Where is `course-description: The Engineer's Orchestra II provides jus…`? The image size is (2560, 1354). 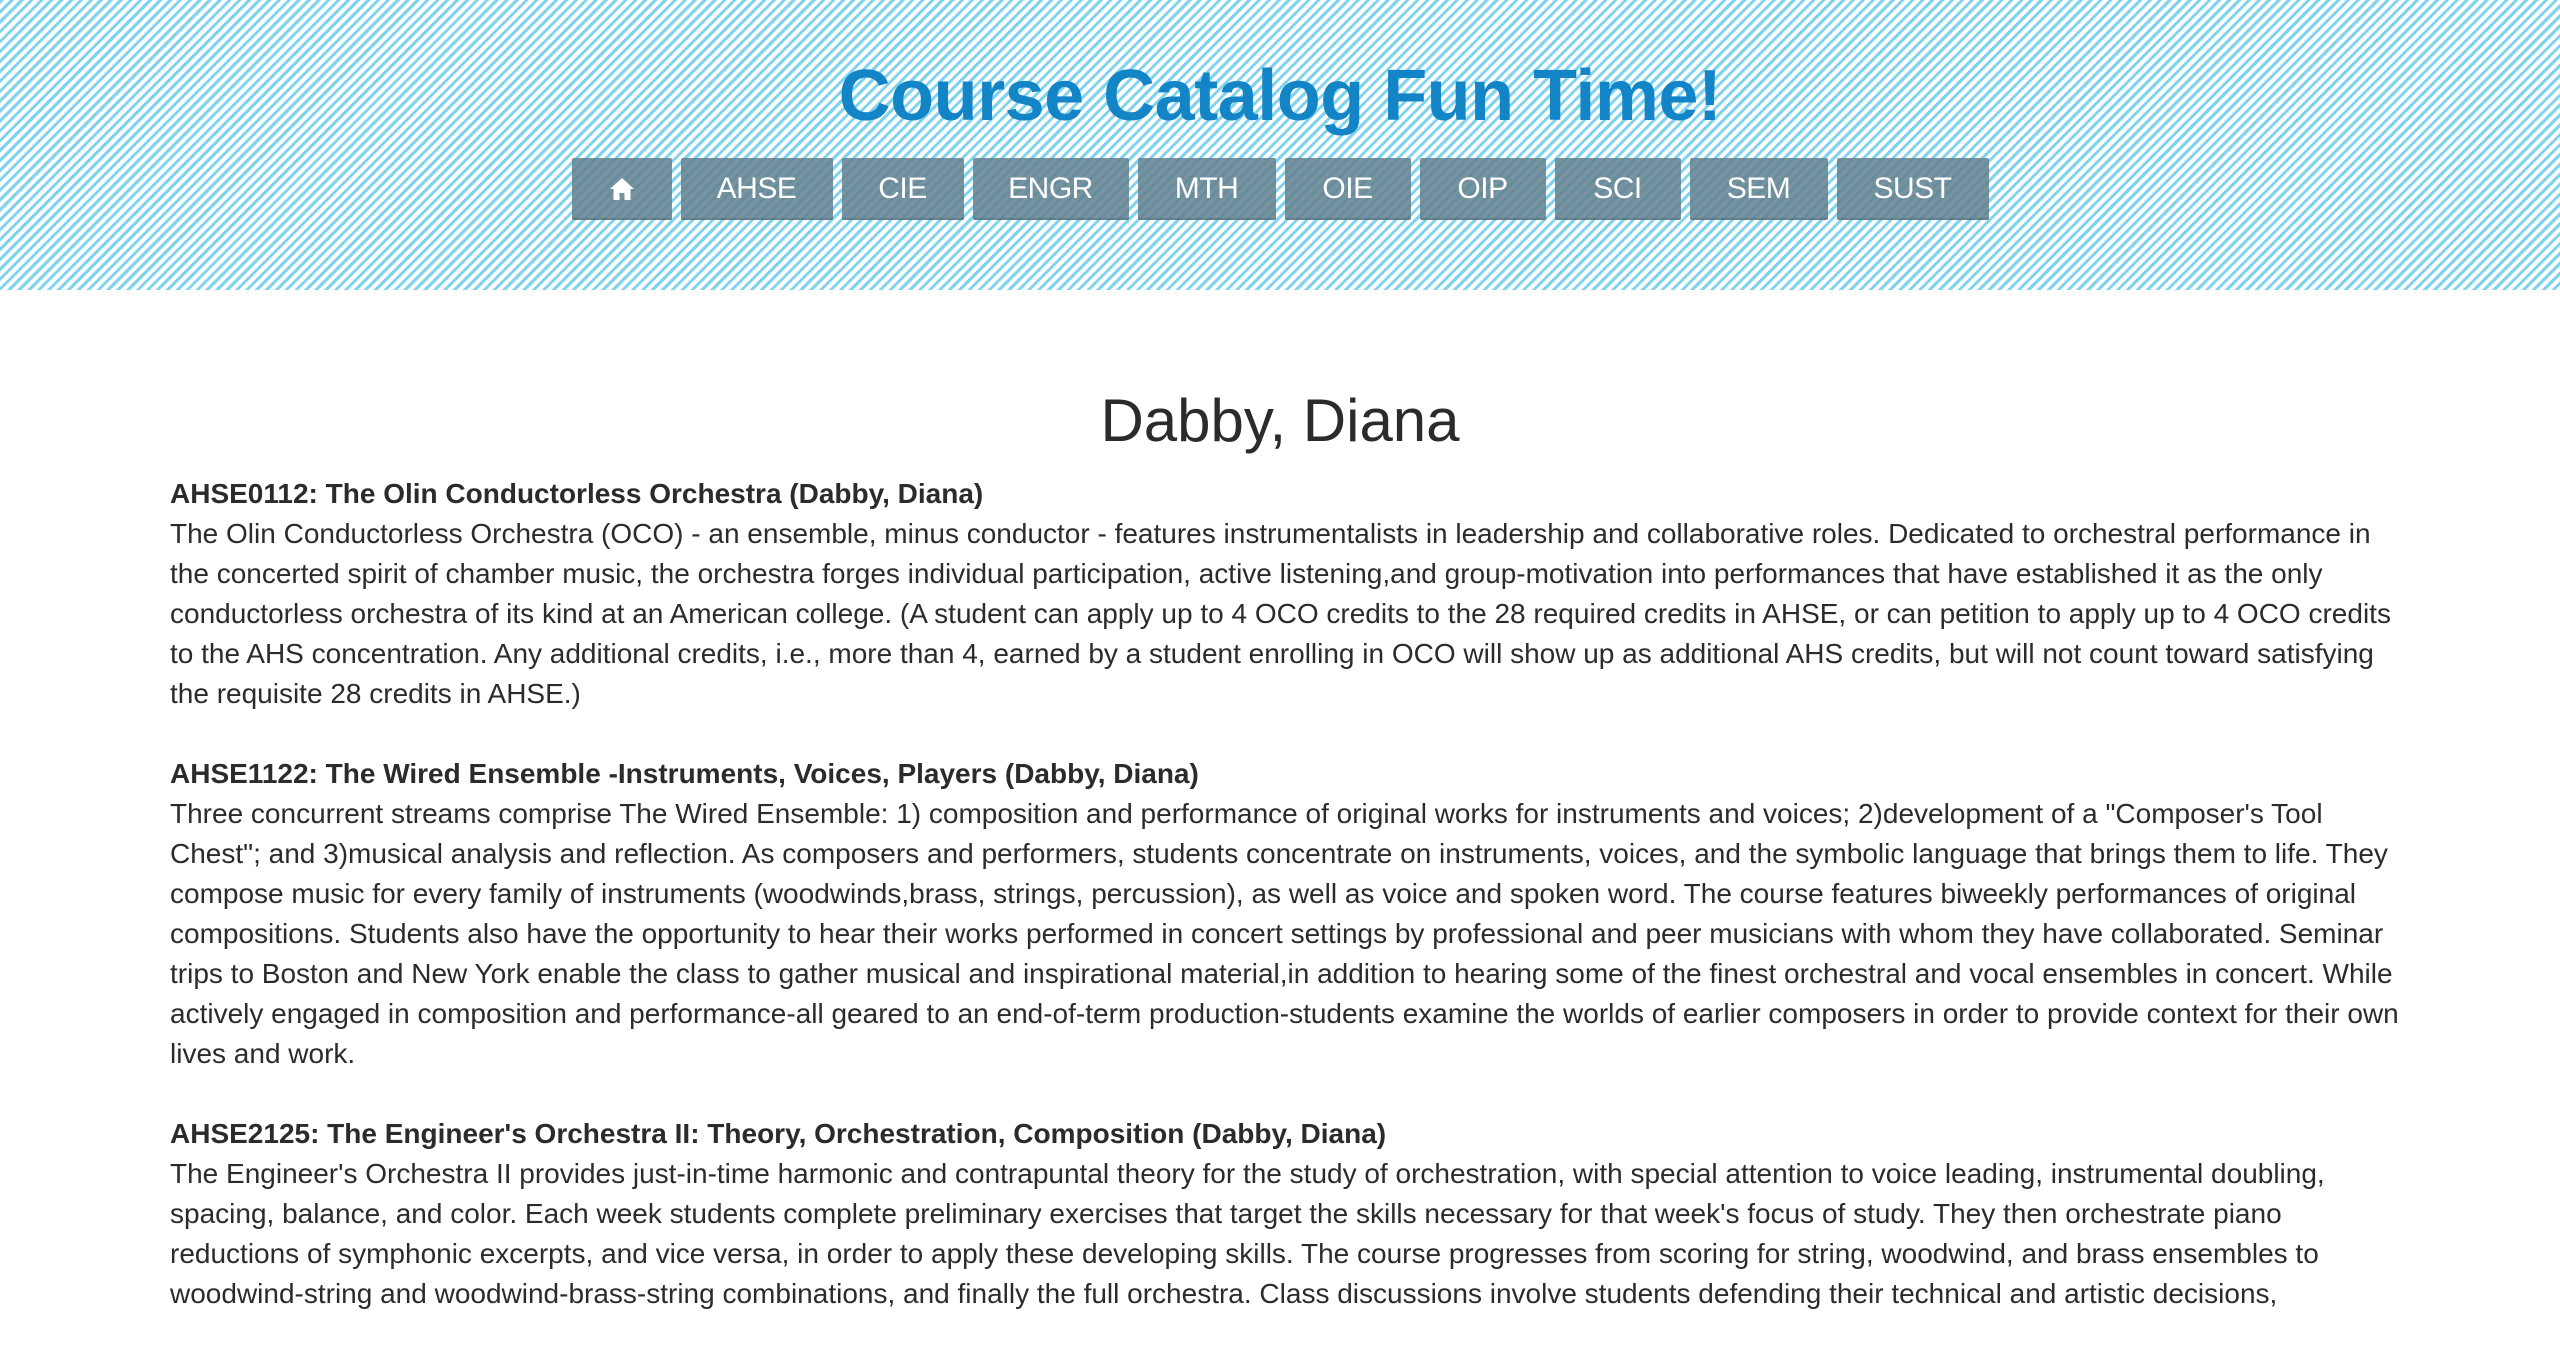 course-description: The Engineer's Orchestra II provides jus… is located at coordinates (1247, 1233).